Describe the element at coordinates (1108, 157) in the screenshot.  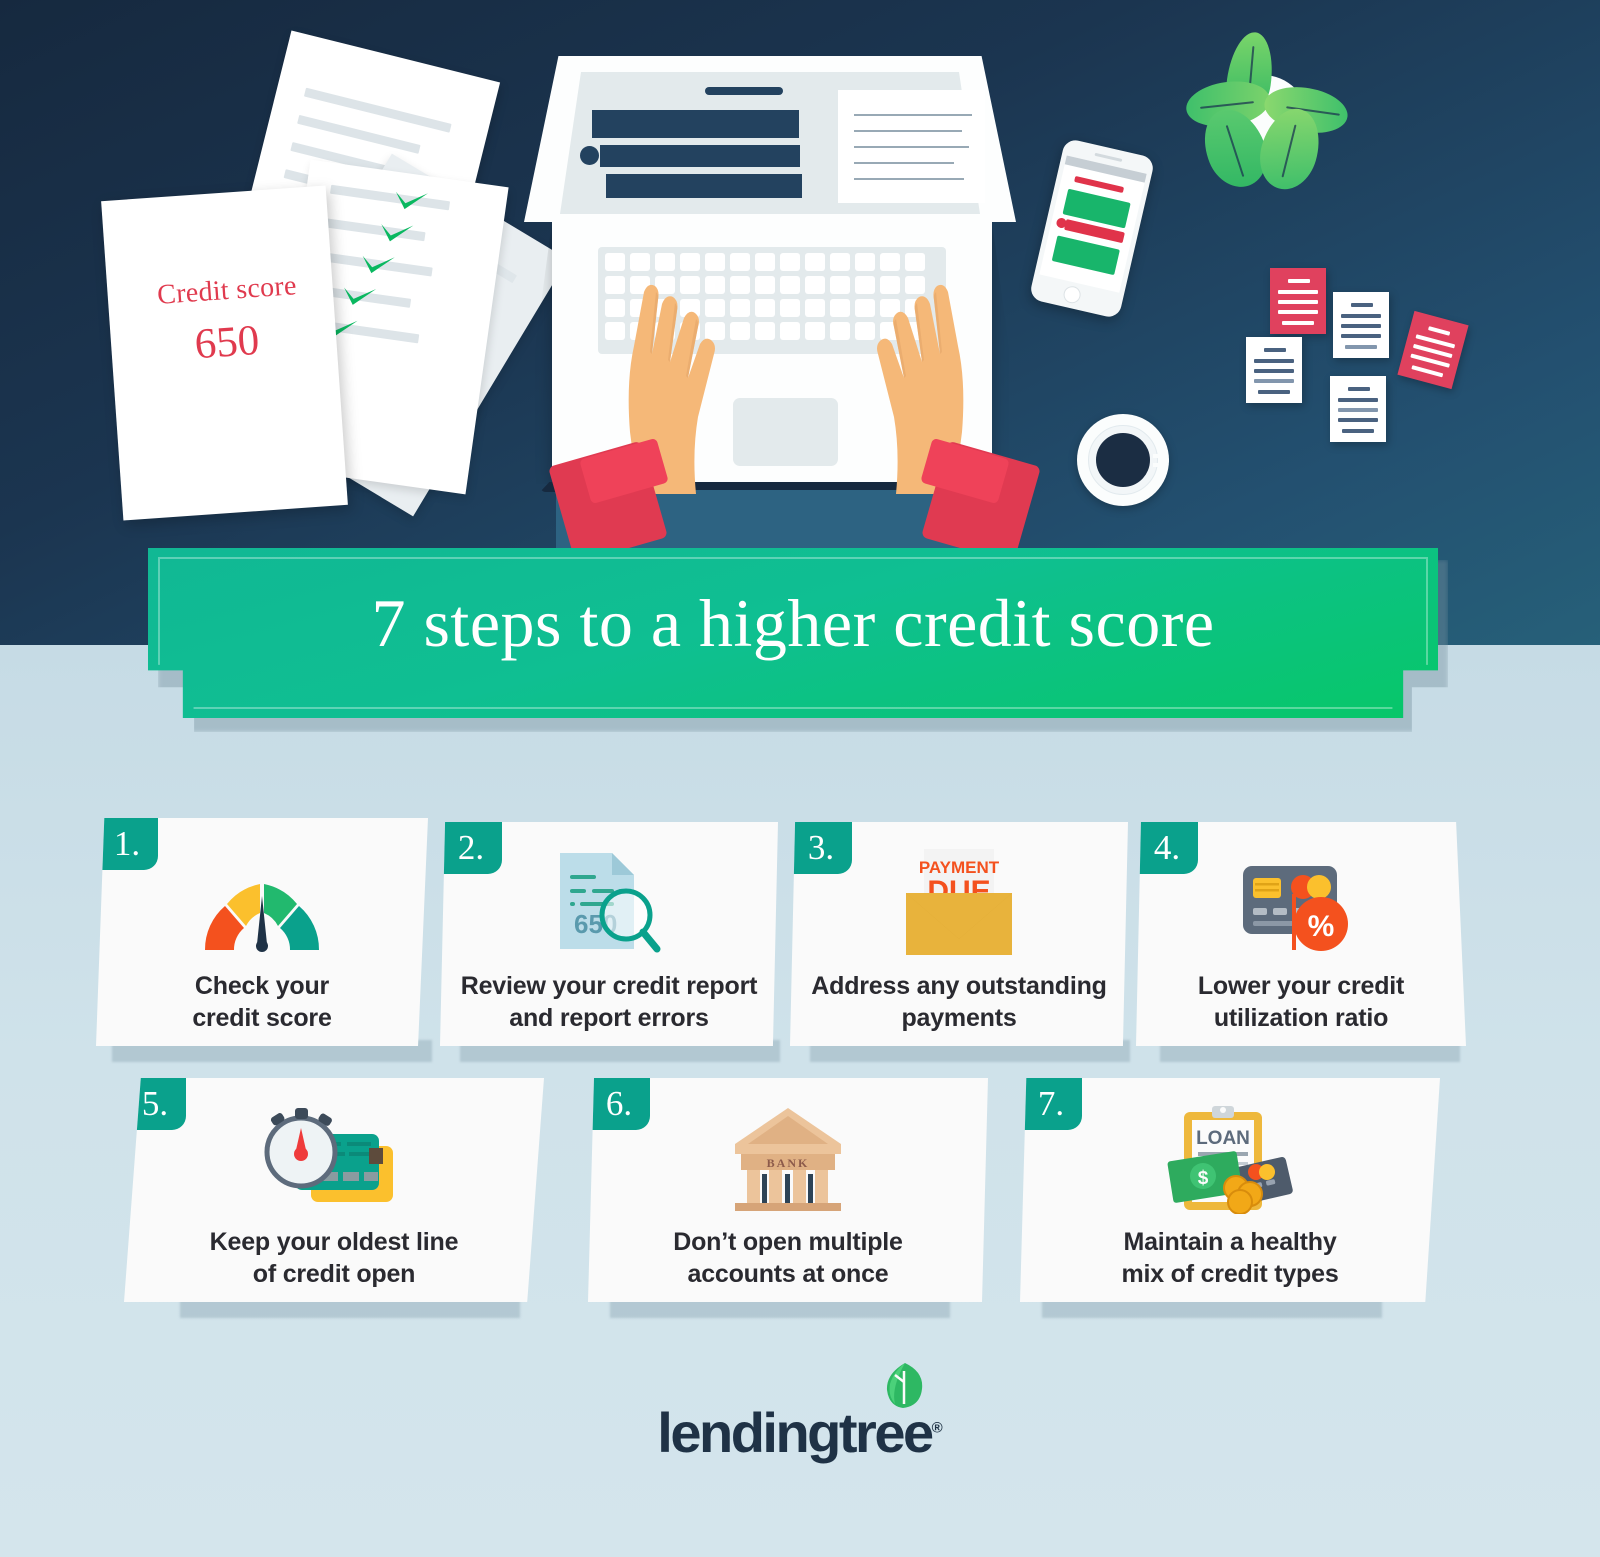
I see `phone-speaker` at that location.